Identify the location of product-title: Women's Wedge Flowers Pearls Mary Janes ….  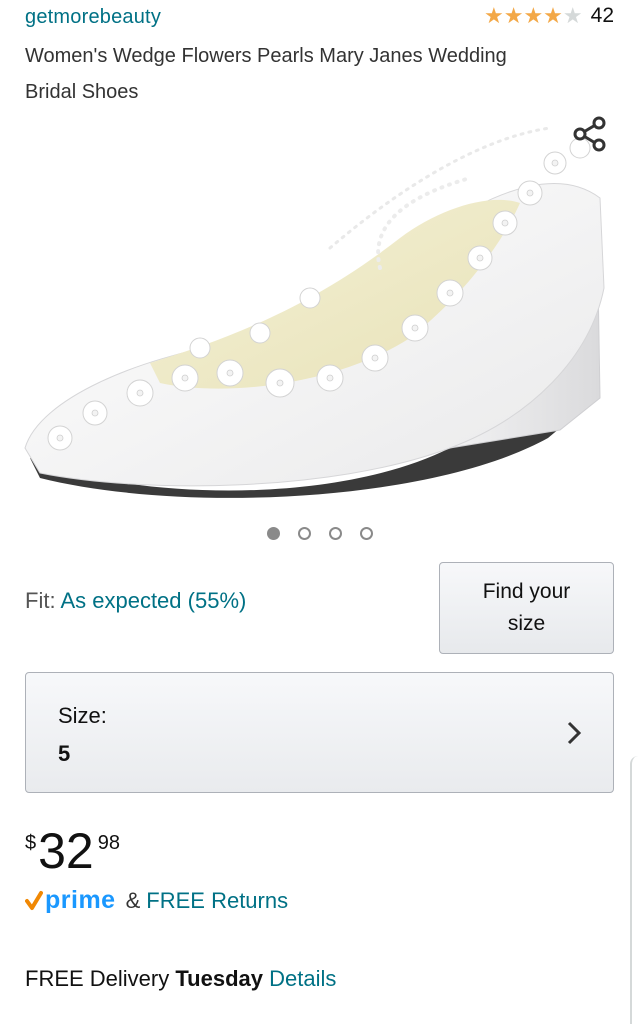
(310, 74).